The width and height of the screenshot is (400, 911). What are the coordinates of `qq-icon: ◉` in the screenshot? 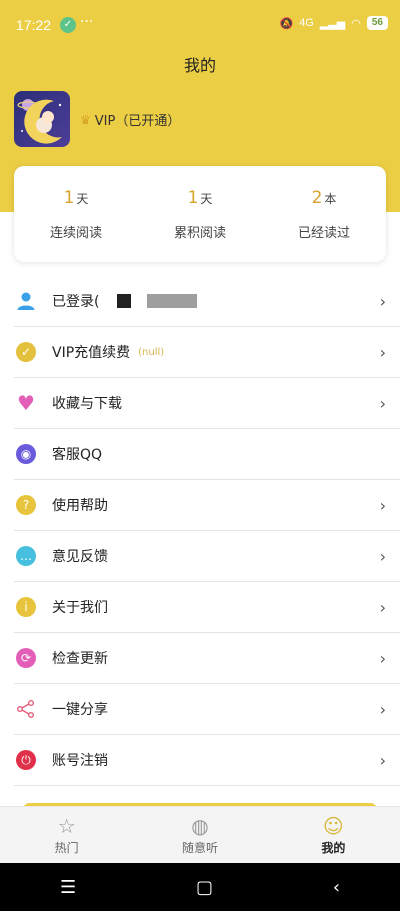 It's located at (26, 454).